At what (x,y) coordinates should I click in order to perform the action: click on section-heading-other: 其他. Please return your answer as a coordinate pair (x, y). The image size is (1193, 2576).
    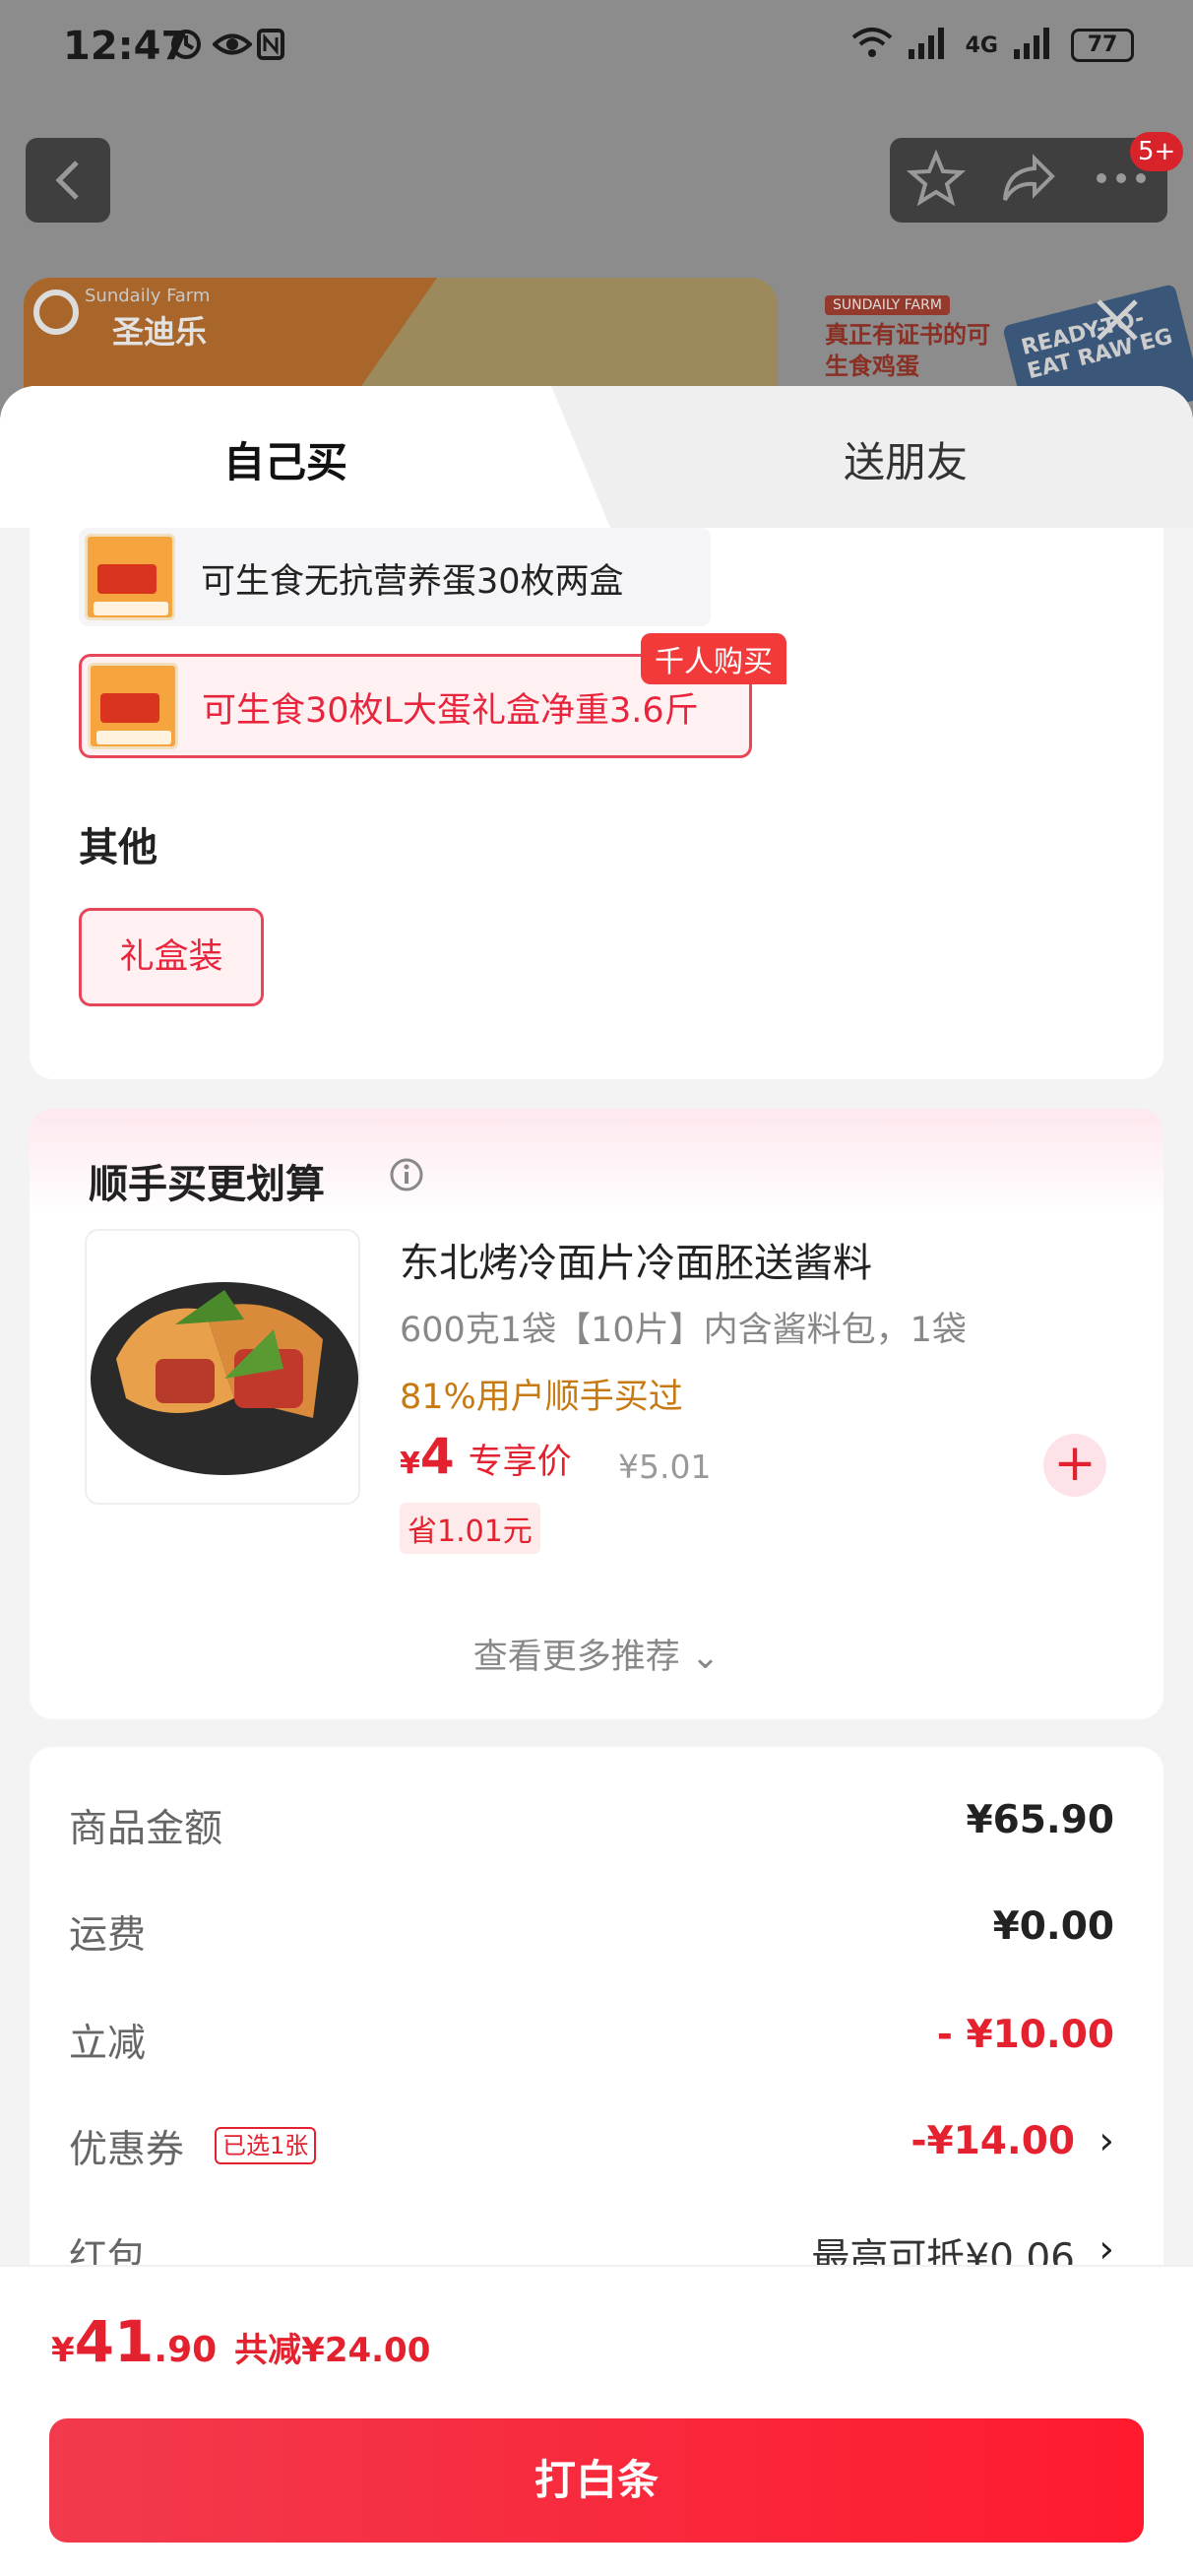
    Looking at the image, I should click on (118, 847).